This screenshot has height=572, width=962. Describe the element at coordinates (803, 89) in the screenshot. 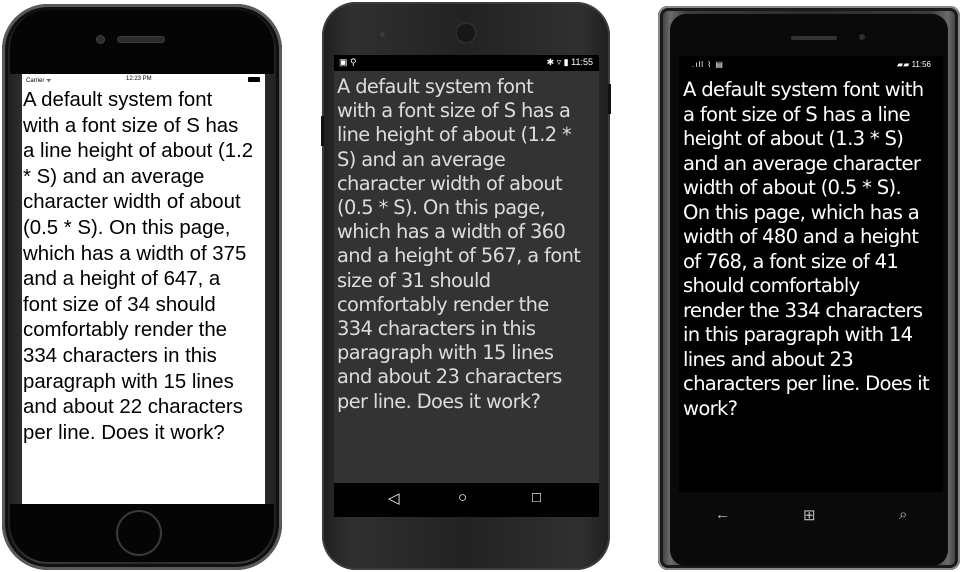

I see `paragraph-line: A default system font with` at that location.